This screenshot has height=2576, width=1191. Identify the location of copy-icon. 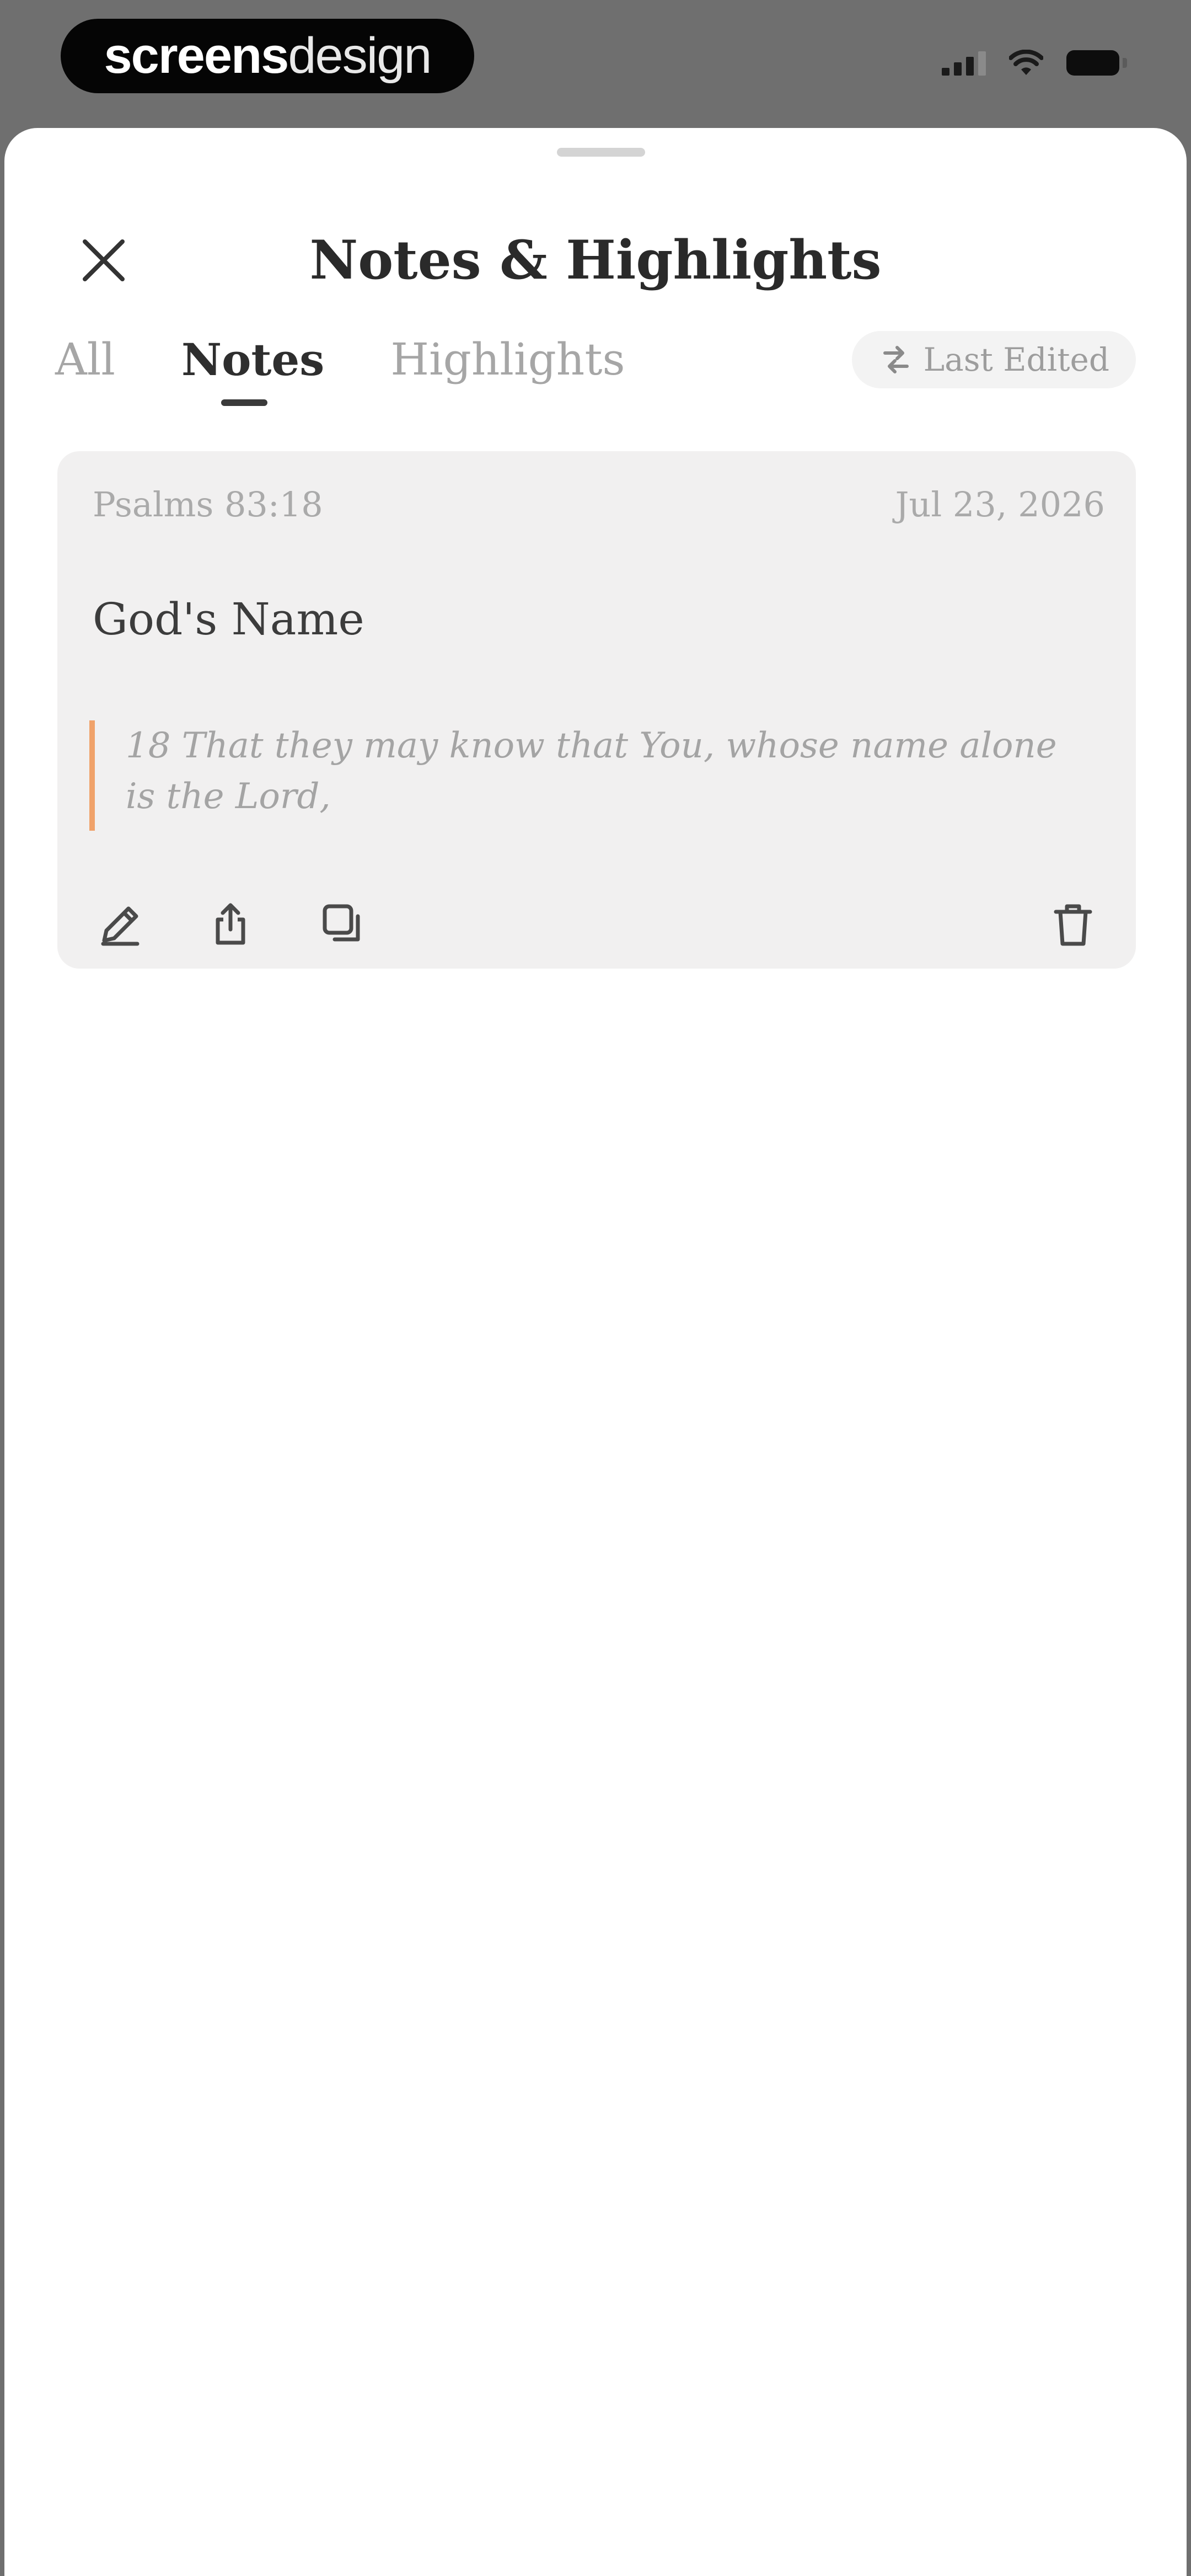
(341, 923).